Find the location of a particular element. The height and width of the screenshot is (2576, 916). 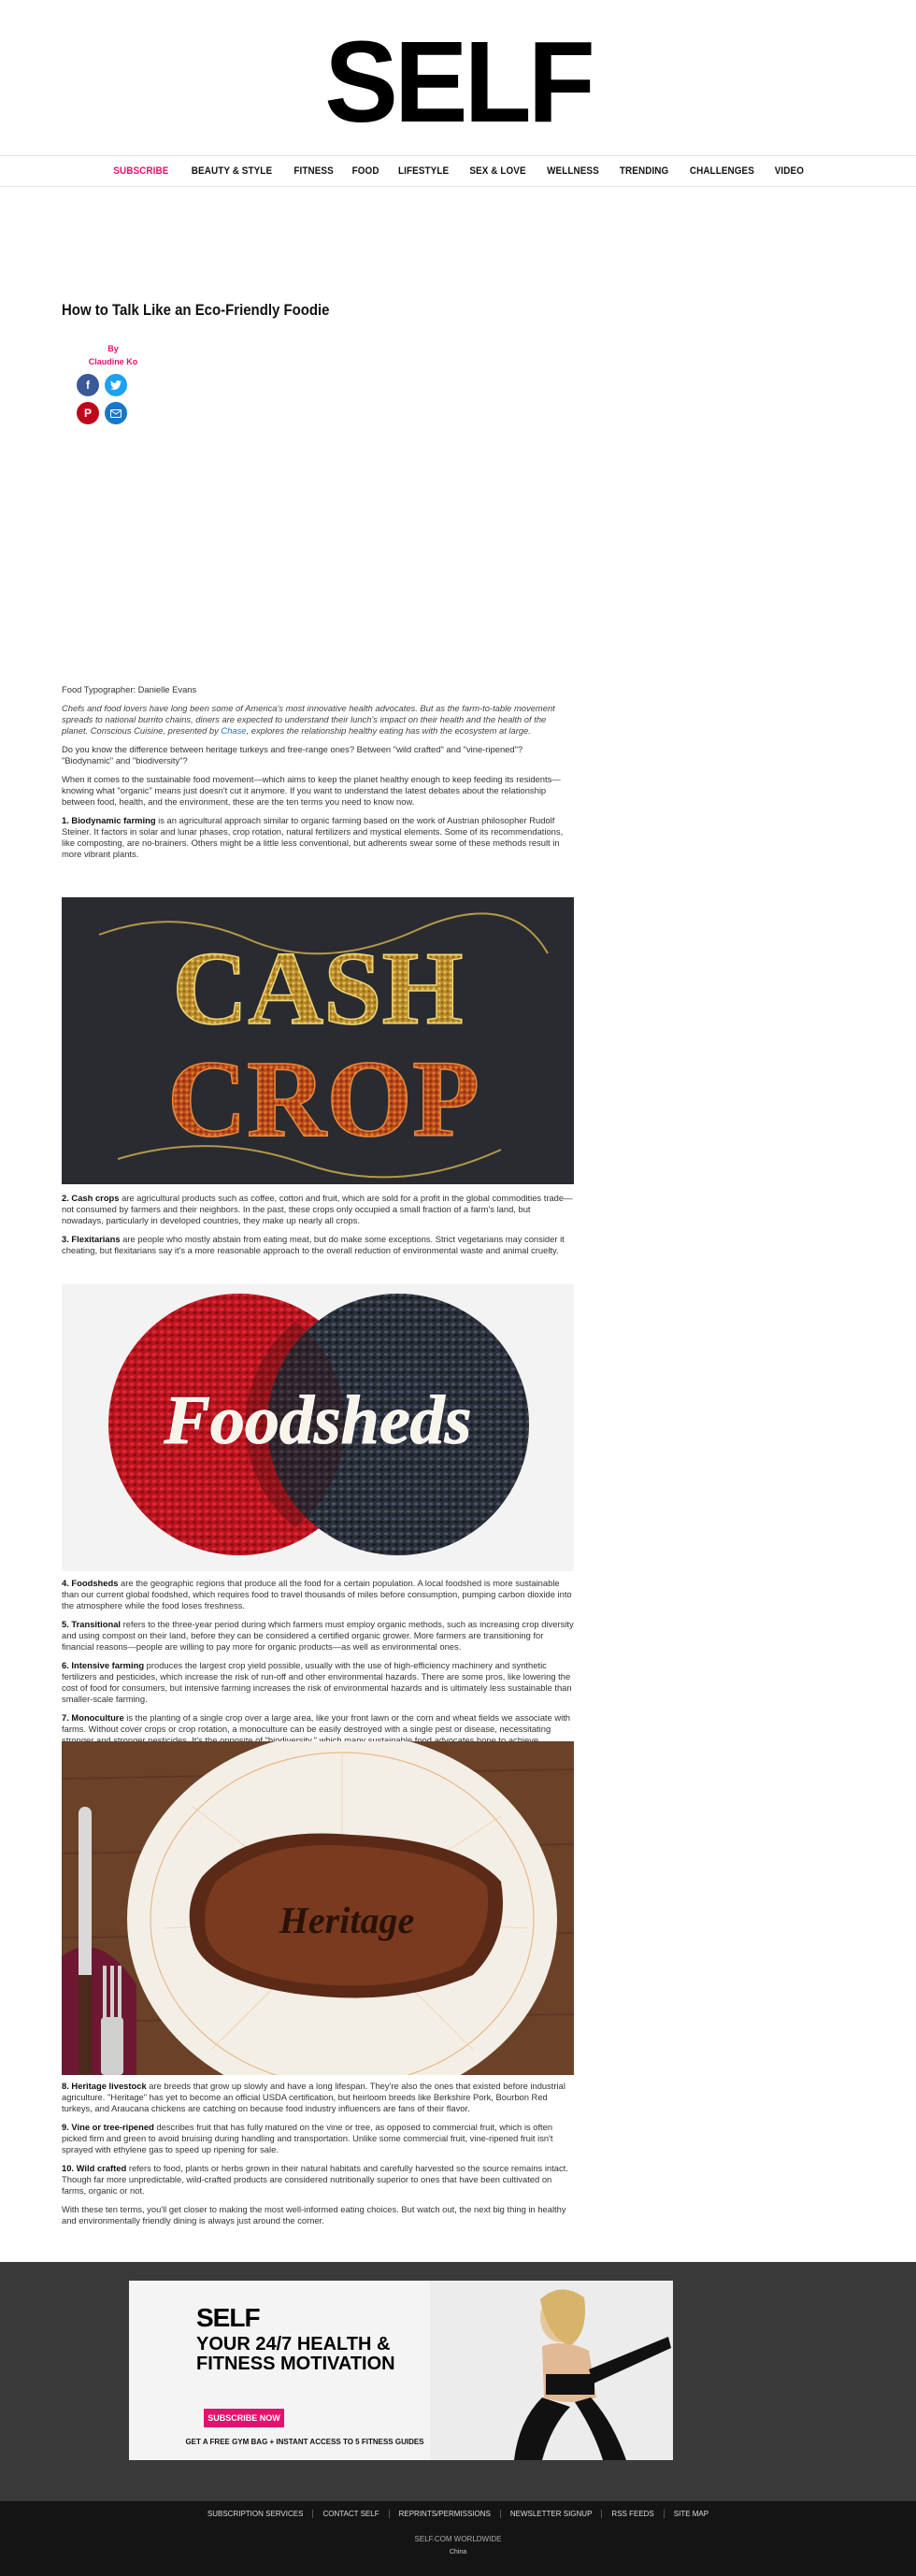

chase-link: Chase is located at coordinates (233, 730).